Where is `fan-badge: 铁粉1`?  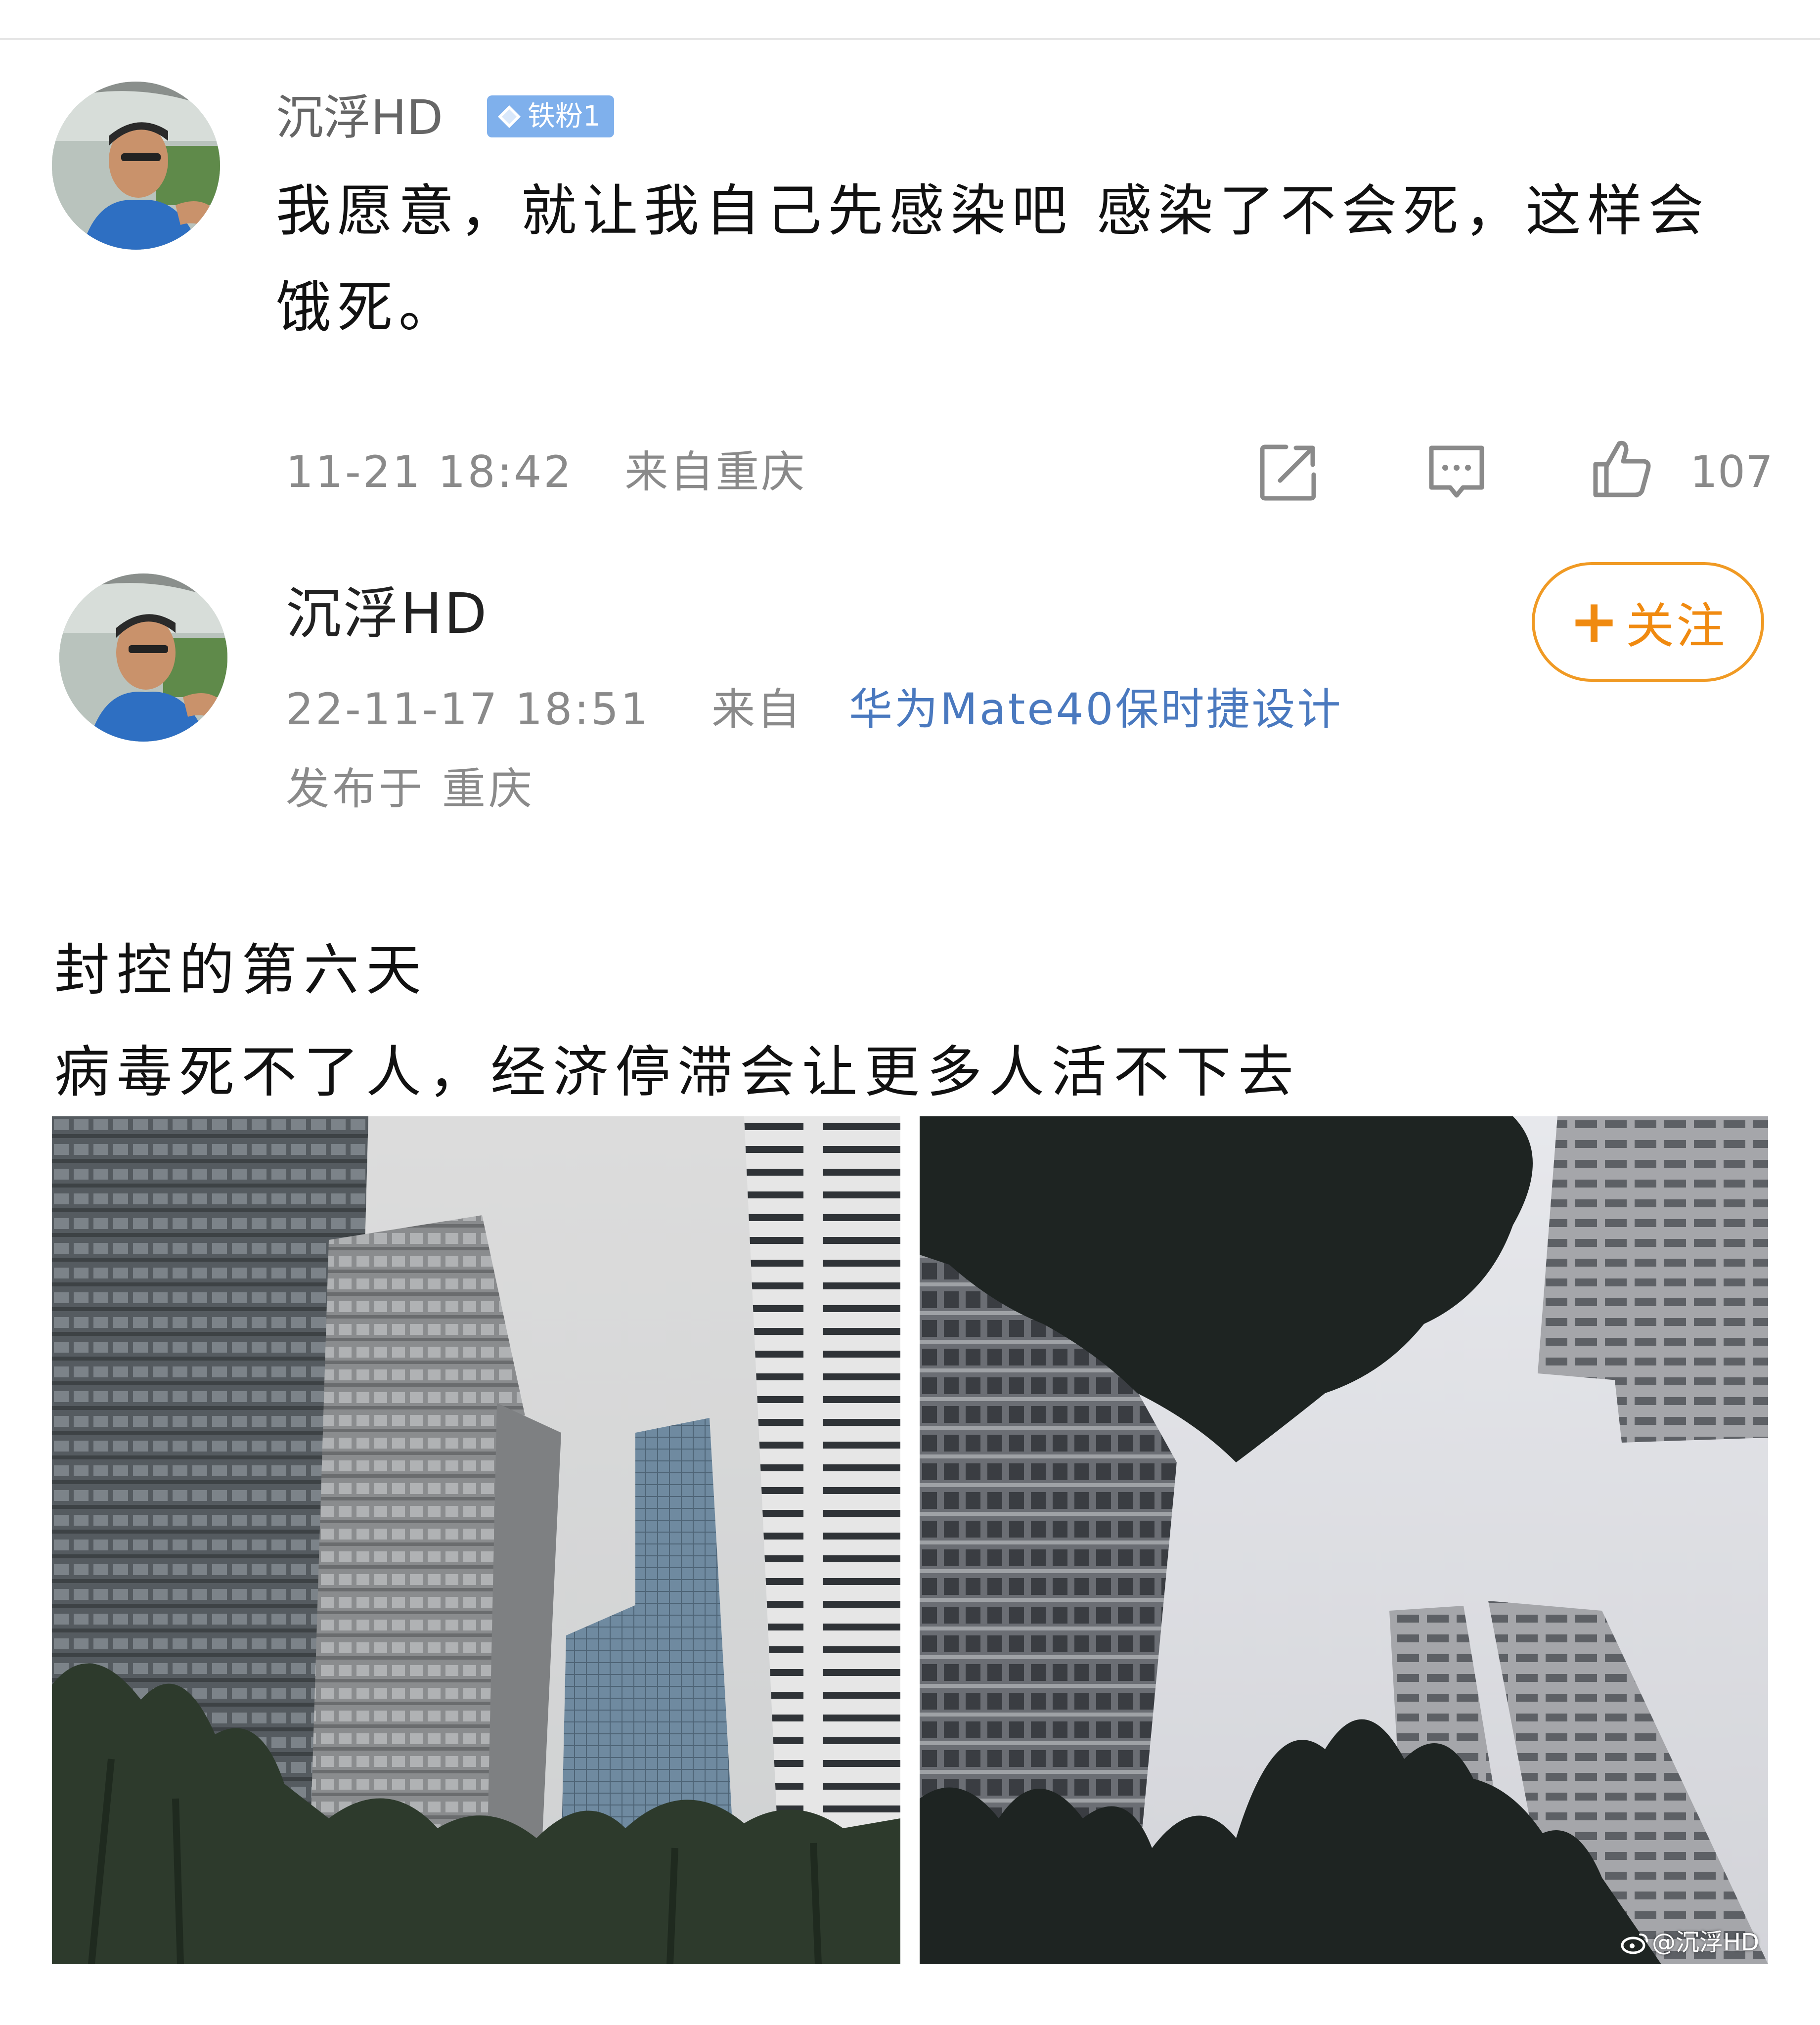
fan-badge: 铁粉1 is located at coordinates (550, 116).